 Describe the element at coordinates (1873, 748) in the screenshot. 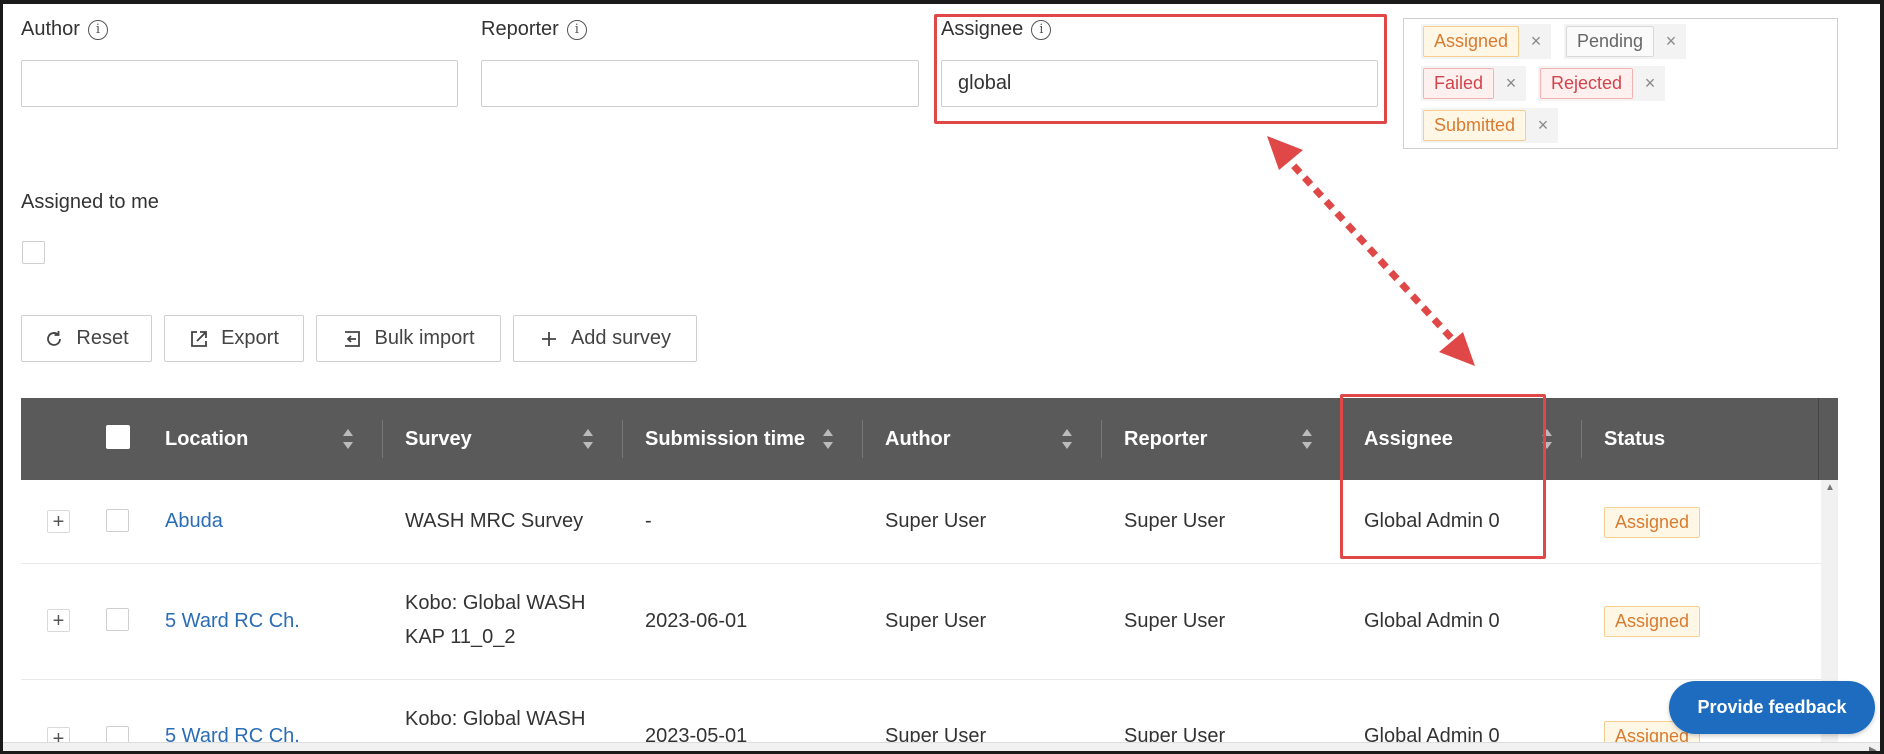

I see `scroll-right-icon: ▶` at that location.